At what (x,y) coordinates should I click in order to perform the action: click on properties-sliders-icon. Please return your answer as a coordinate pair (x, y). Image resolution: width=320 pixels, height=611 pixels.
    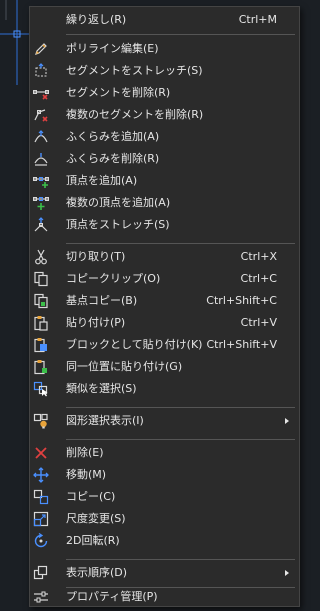
    Looking at the image, I should click on (41, 597).